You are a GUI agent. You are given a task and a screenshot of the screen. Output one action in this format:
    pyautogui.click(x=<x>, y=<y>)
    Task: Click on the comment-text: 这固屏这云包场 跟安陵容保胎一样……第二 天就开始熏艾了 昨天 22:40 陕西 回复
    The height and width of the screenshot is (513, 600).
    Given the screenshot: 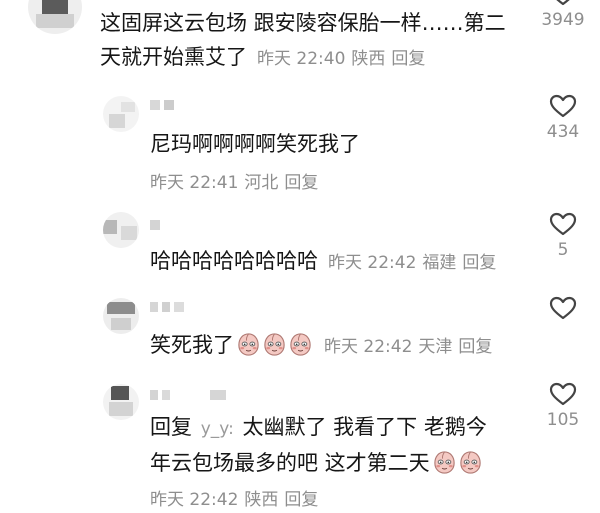 What is the action you would take?
    pyautogui.click(x=303, y=41)
    